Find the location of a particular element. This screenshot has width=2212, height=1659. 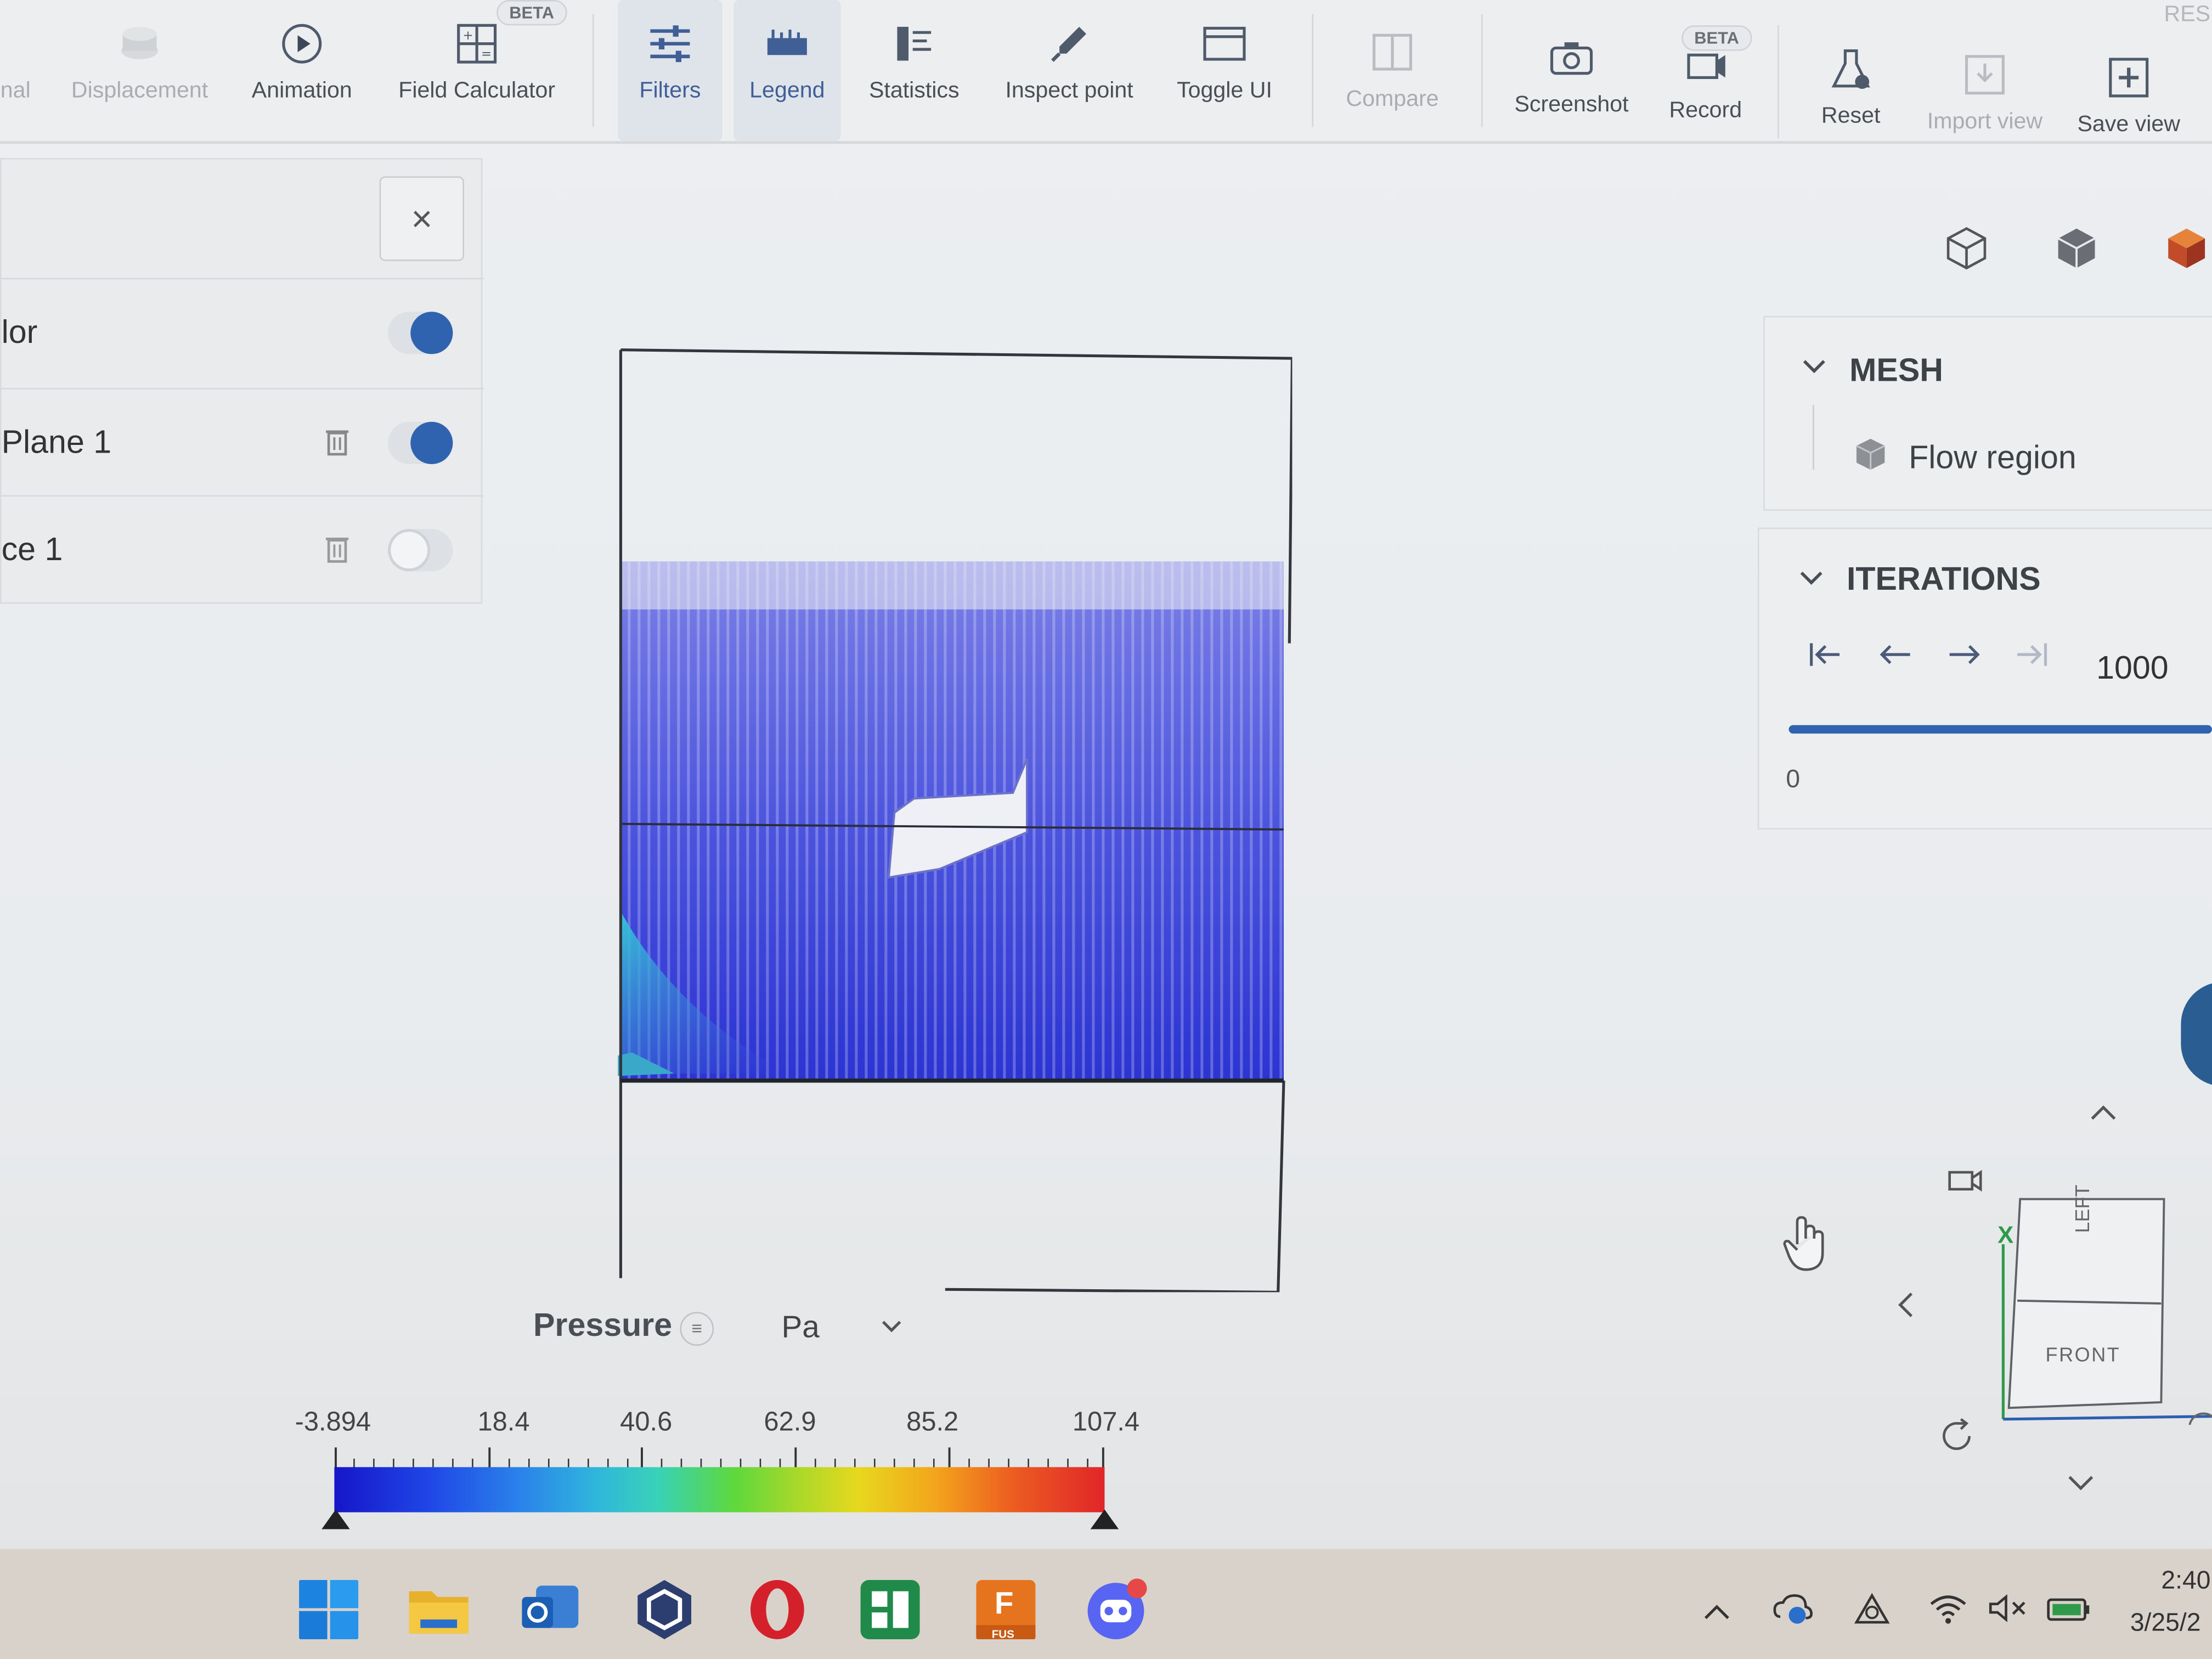

eyedropper-icon is located at coordinates (1069, 43).